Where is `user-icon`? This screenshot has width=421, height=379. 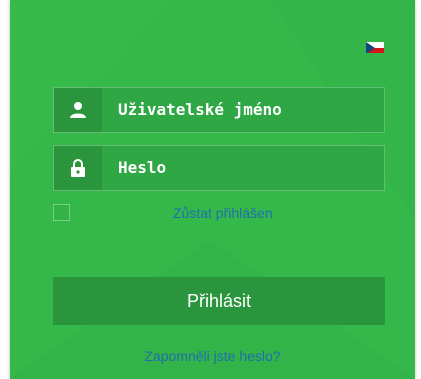
user-icon is located at coordinates (78, 110).